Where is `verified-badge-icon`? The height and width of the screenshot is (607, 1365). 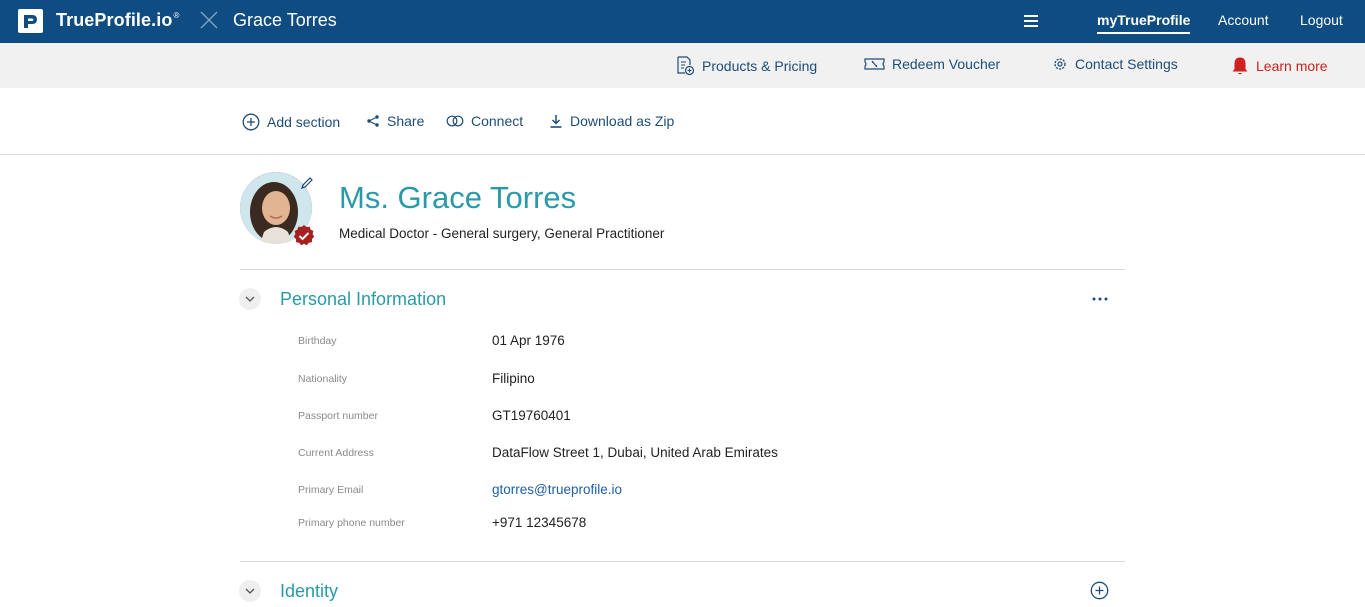 verified-badge-icon is located at coordinates (304, 235).